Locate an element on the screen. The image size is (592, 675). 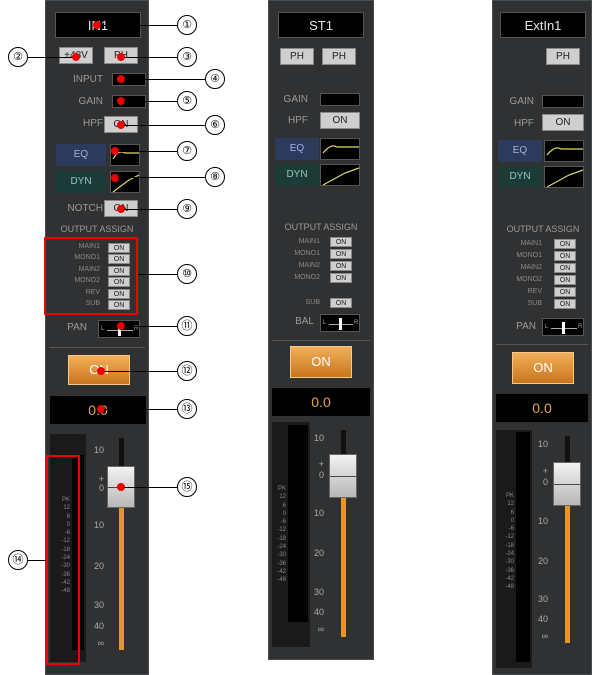
phase-button-right: PH is located at coordinates (339, 56).